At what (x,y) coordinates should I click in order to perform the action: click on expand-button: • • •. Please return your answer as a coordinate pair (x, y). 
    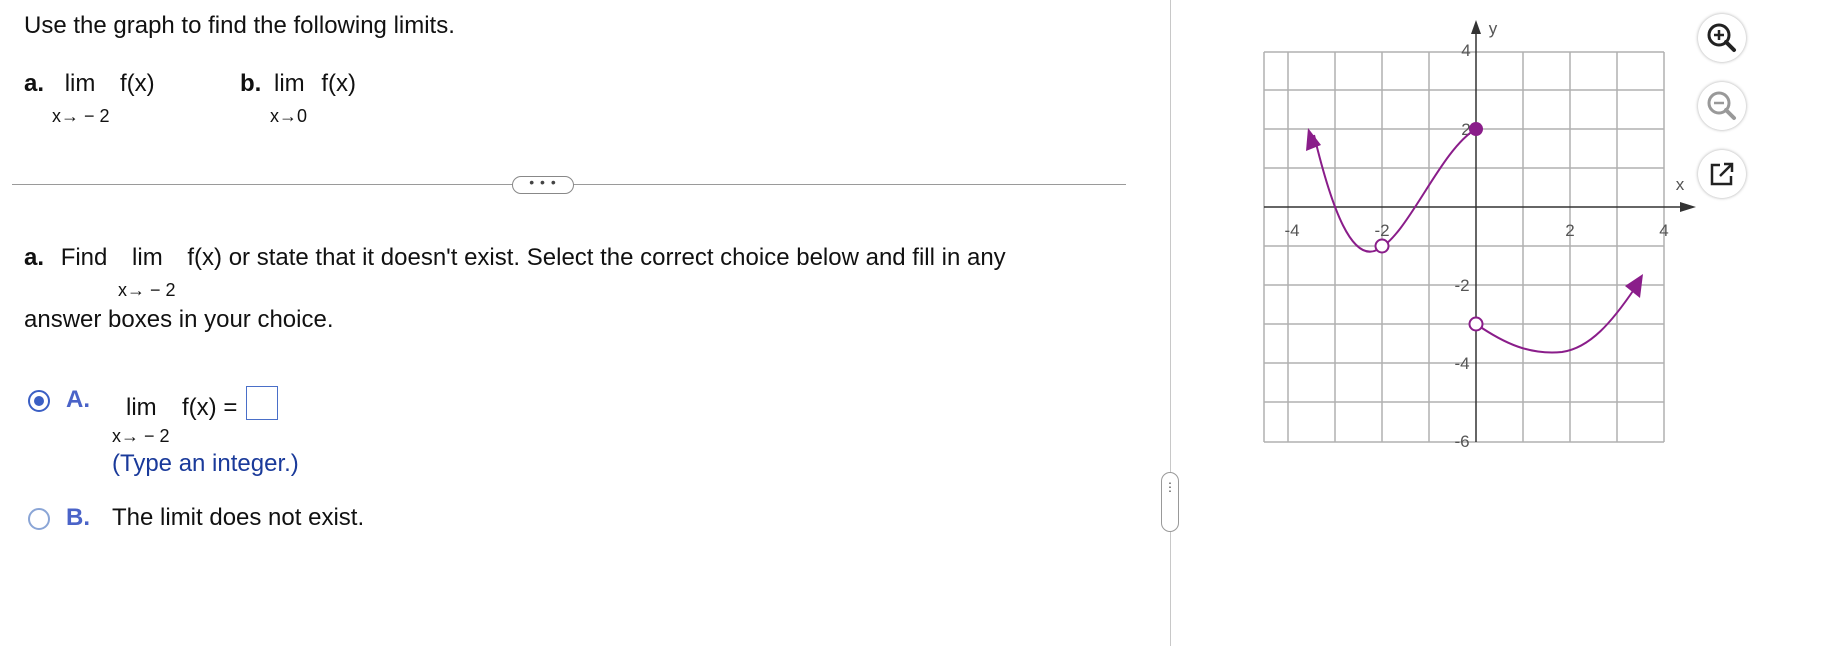
    Looking at the image, I should click on (543, 184).